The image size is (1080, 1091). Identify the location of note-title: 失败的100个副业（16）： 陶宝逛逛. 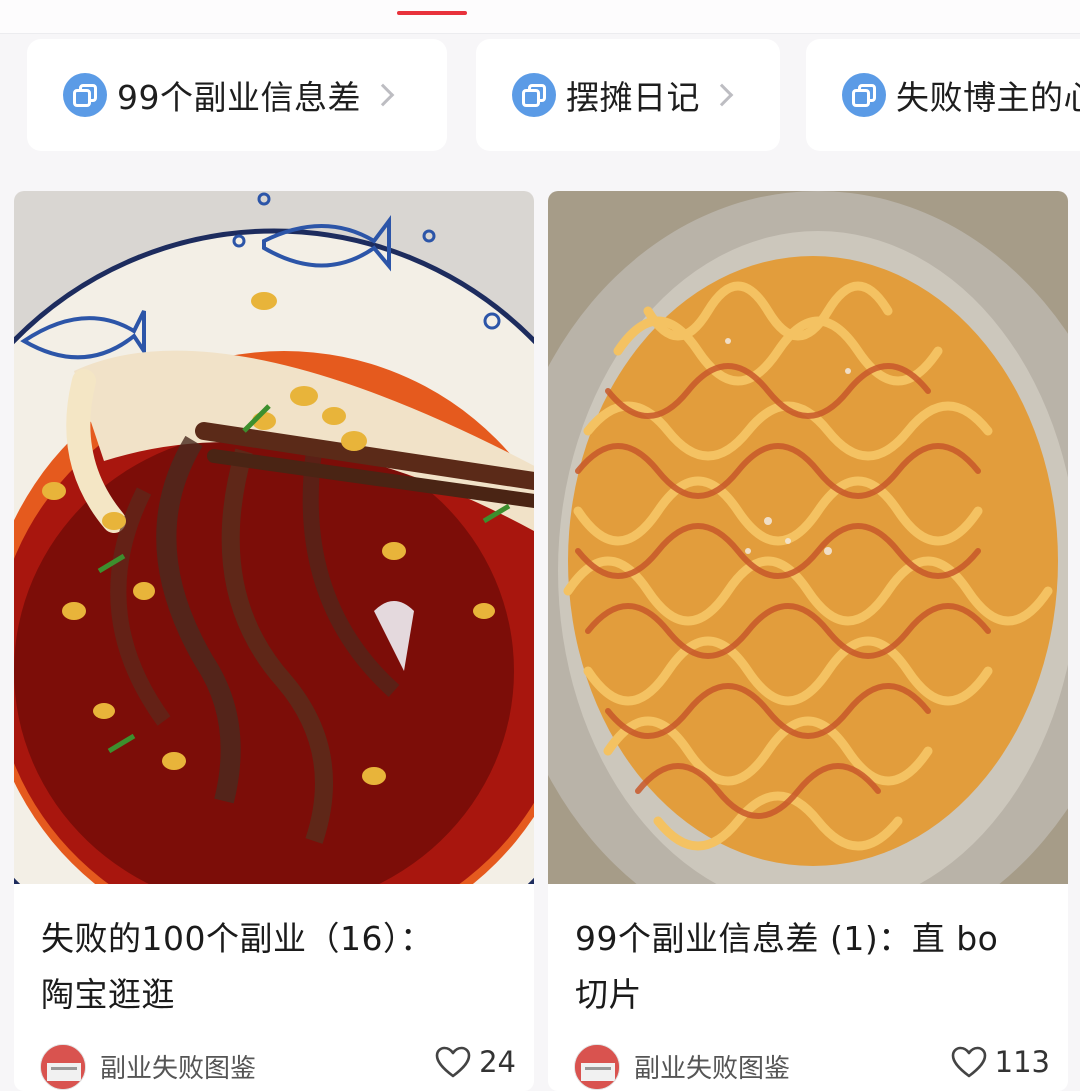
(276, 967).